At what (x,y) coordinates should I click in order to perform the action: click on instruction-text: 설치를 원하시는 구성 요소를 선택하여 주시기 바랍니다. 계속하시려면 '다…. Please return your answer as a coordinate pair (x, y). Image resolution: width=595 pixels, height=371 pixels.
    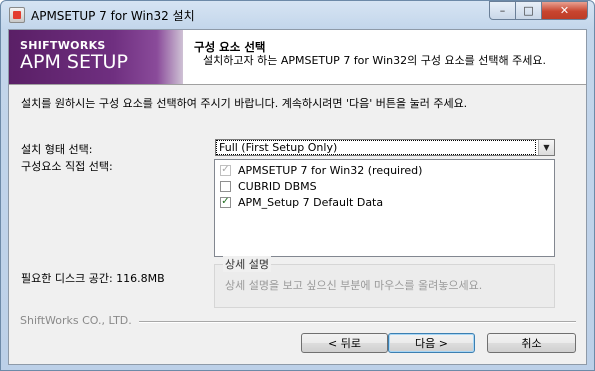
    Looking at the image, I should click on (244, 103).